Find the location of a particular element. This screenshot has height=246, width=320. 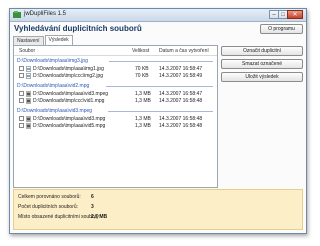

close-button: ✕ is located at coordinates (295, 14).